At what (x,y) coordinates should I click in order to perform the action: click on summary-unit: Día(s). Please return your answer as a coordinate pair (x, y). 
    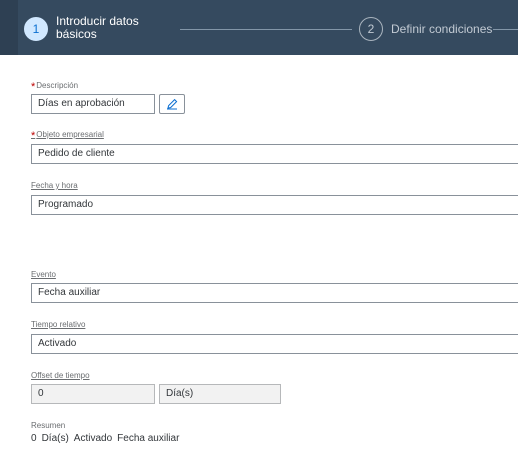
    Looking at the image, I should click on (55, 438).